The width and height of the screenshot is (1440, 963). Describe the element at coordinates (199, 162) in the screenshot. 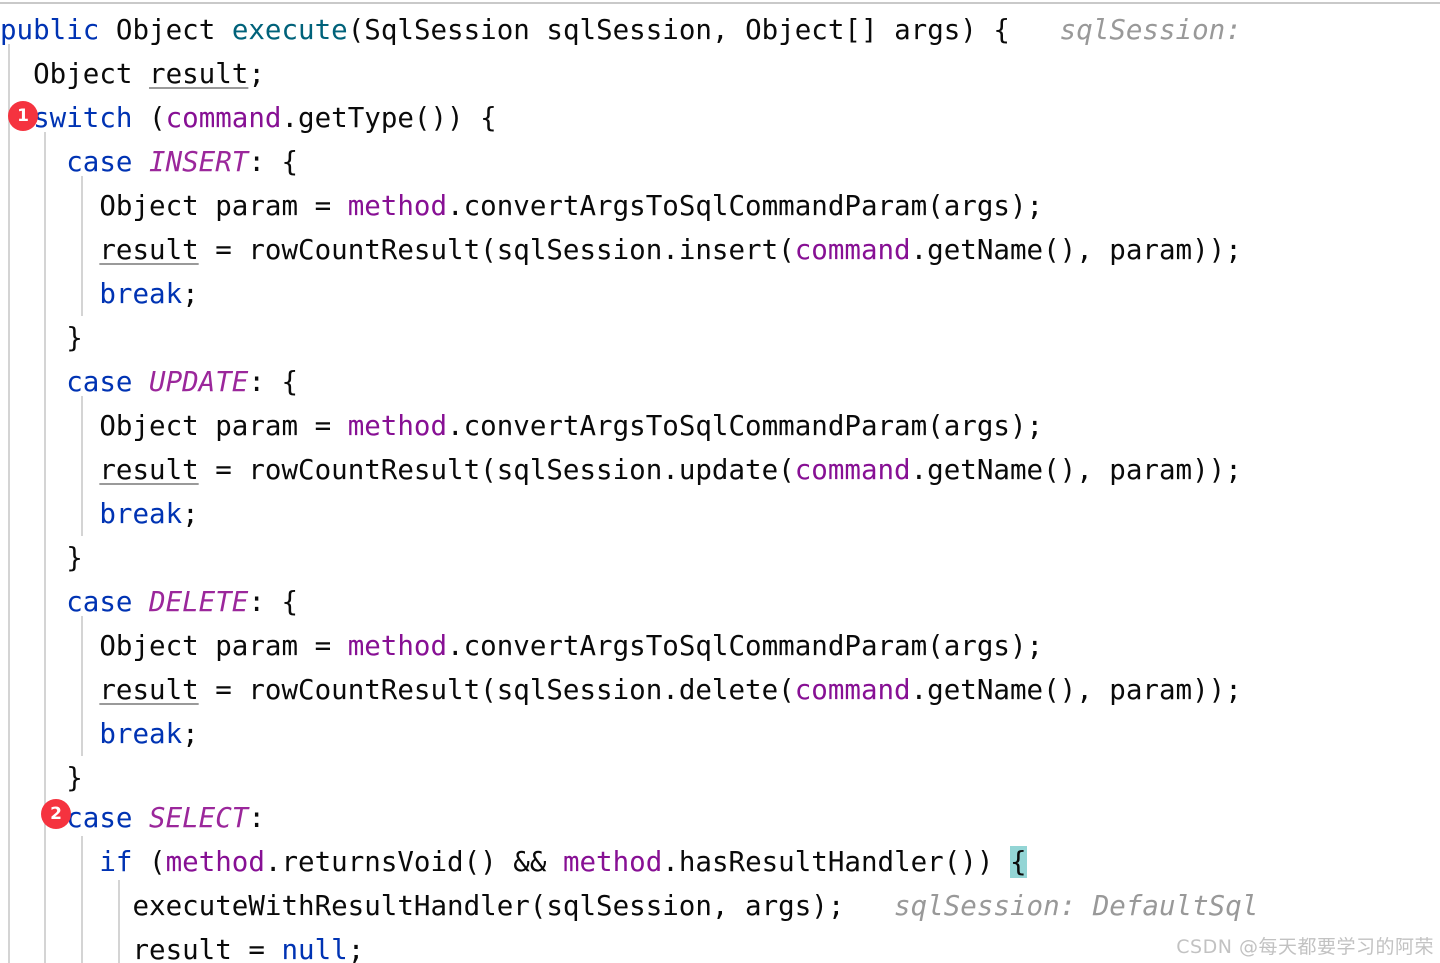

I see `code-token: INSERT` at that location.